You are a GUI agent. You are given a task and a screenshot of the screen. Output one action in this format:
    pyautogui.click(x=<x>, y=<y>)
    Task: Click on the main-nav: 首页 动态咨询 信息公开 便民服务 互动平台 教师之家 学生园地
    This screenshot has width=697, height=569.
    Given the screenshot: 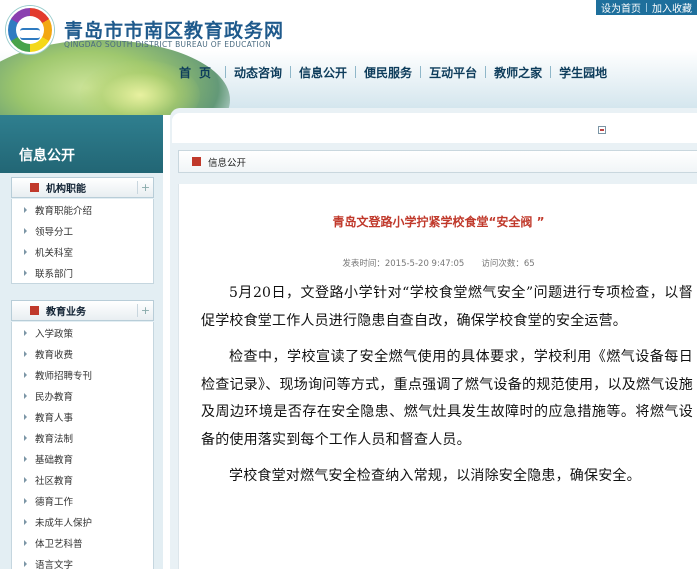 What is the action you would take?
    pyautogui.click(x=434, y=72)
    